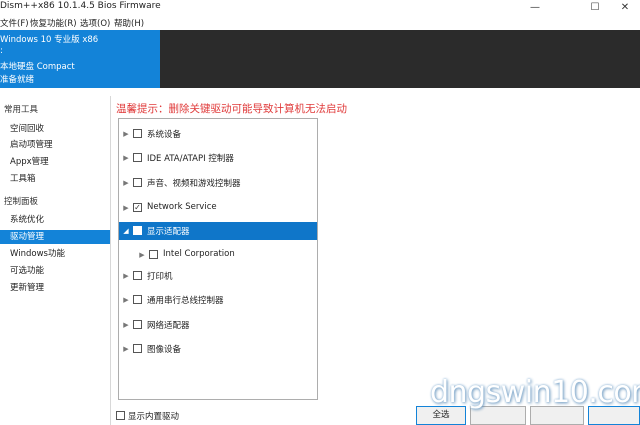 This screenshot has width=640, height=425. Describe the element at coordinates (55, 237) in the screenshot. I see `sidebar-item-drivers: 驱动管理` at that location.